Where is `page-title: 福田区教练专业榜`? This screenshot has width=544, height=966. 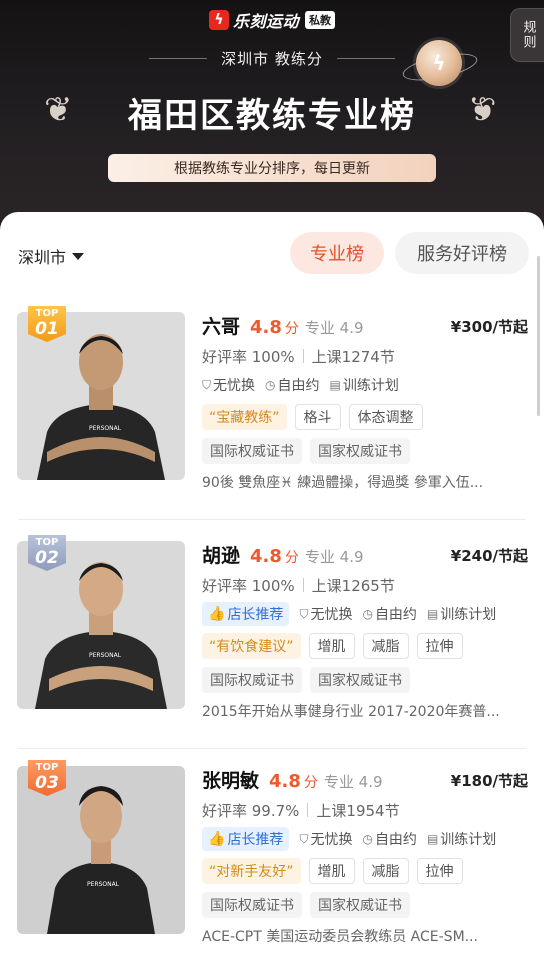 page-title: 福田区教练专业榜 is located at coordinates (272, 116).